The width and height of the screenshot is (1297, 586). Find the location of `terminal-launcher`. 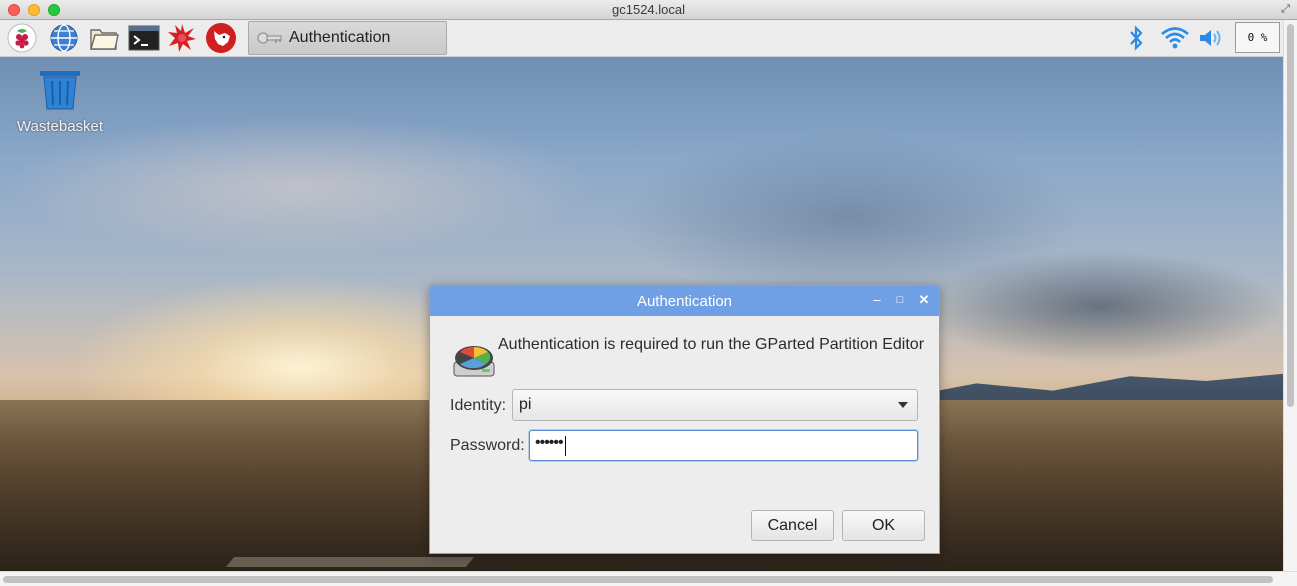

terminal-launcher is located at coordinates (144, 38).